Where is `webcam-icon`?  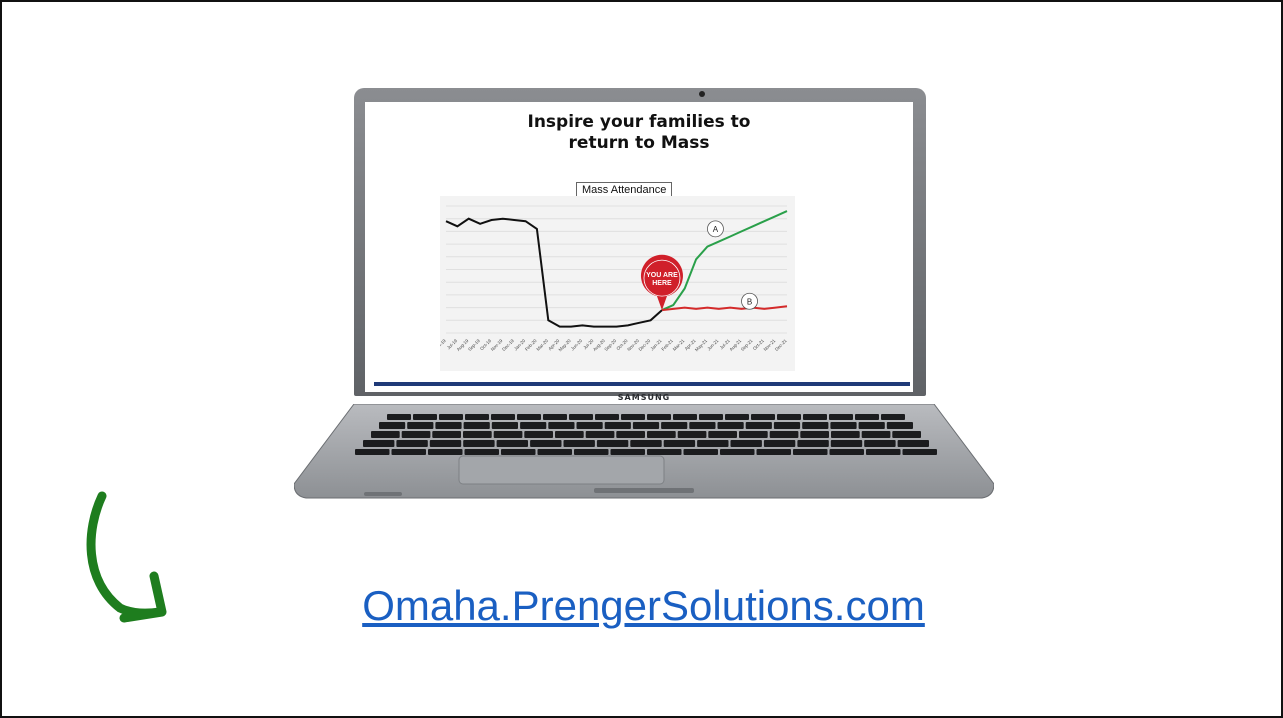
webcam-icon is located at coordinates (702, 94).